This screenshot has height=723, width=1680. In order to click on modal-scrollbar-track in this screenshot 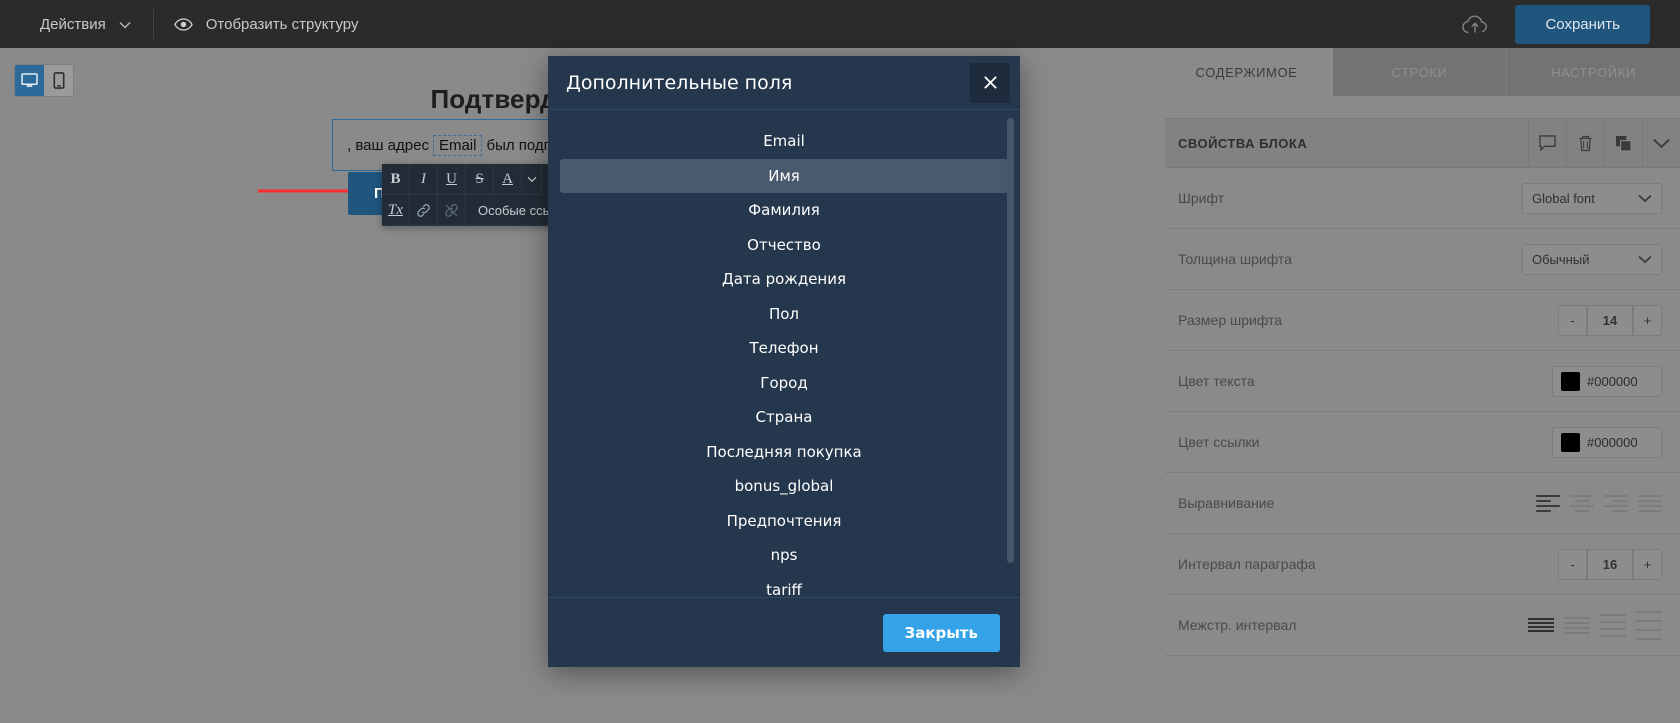, I will do `click(1010, 348)`.